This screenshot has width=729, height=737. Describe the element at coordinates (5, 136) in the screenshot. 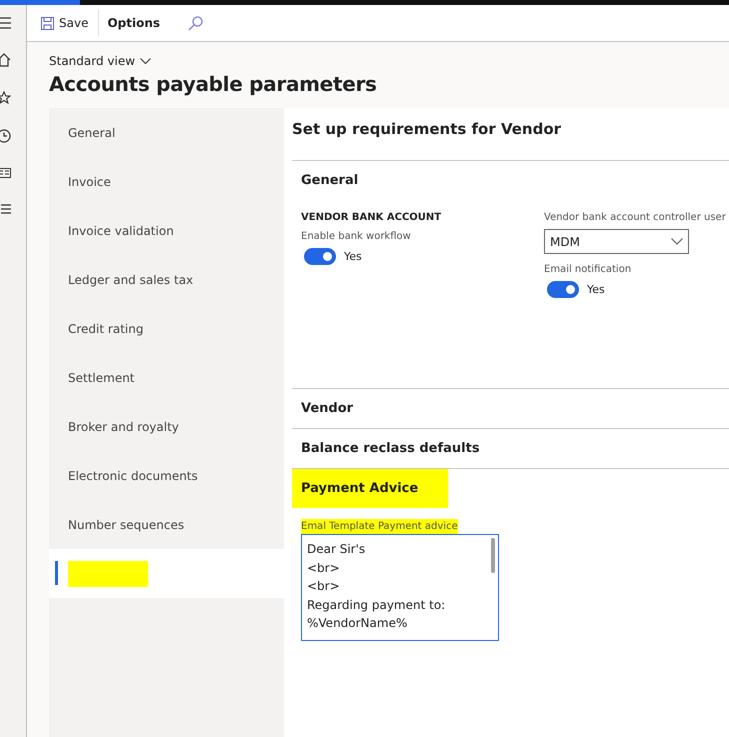

I see `clock-icon` at that location.